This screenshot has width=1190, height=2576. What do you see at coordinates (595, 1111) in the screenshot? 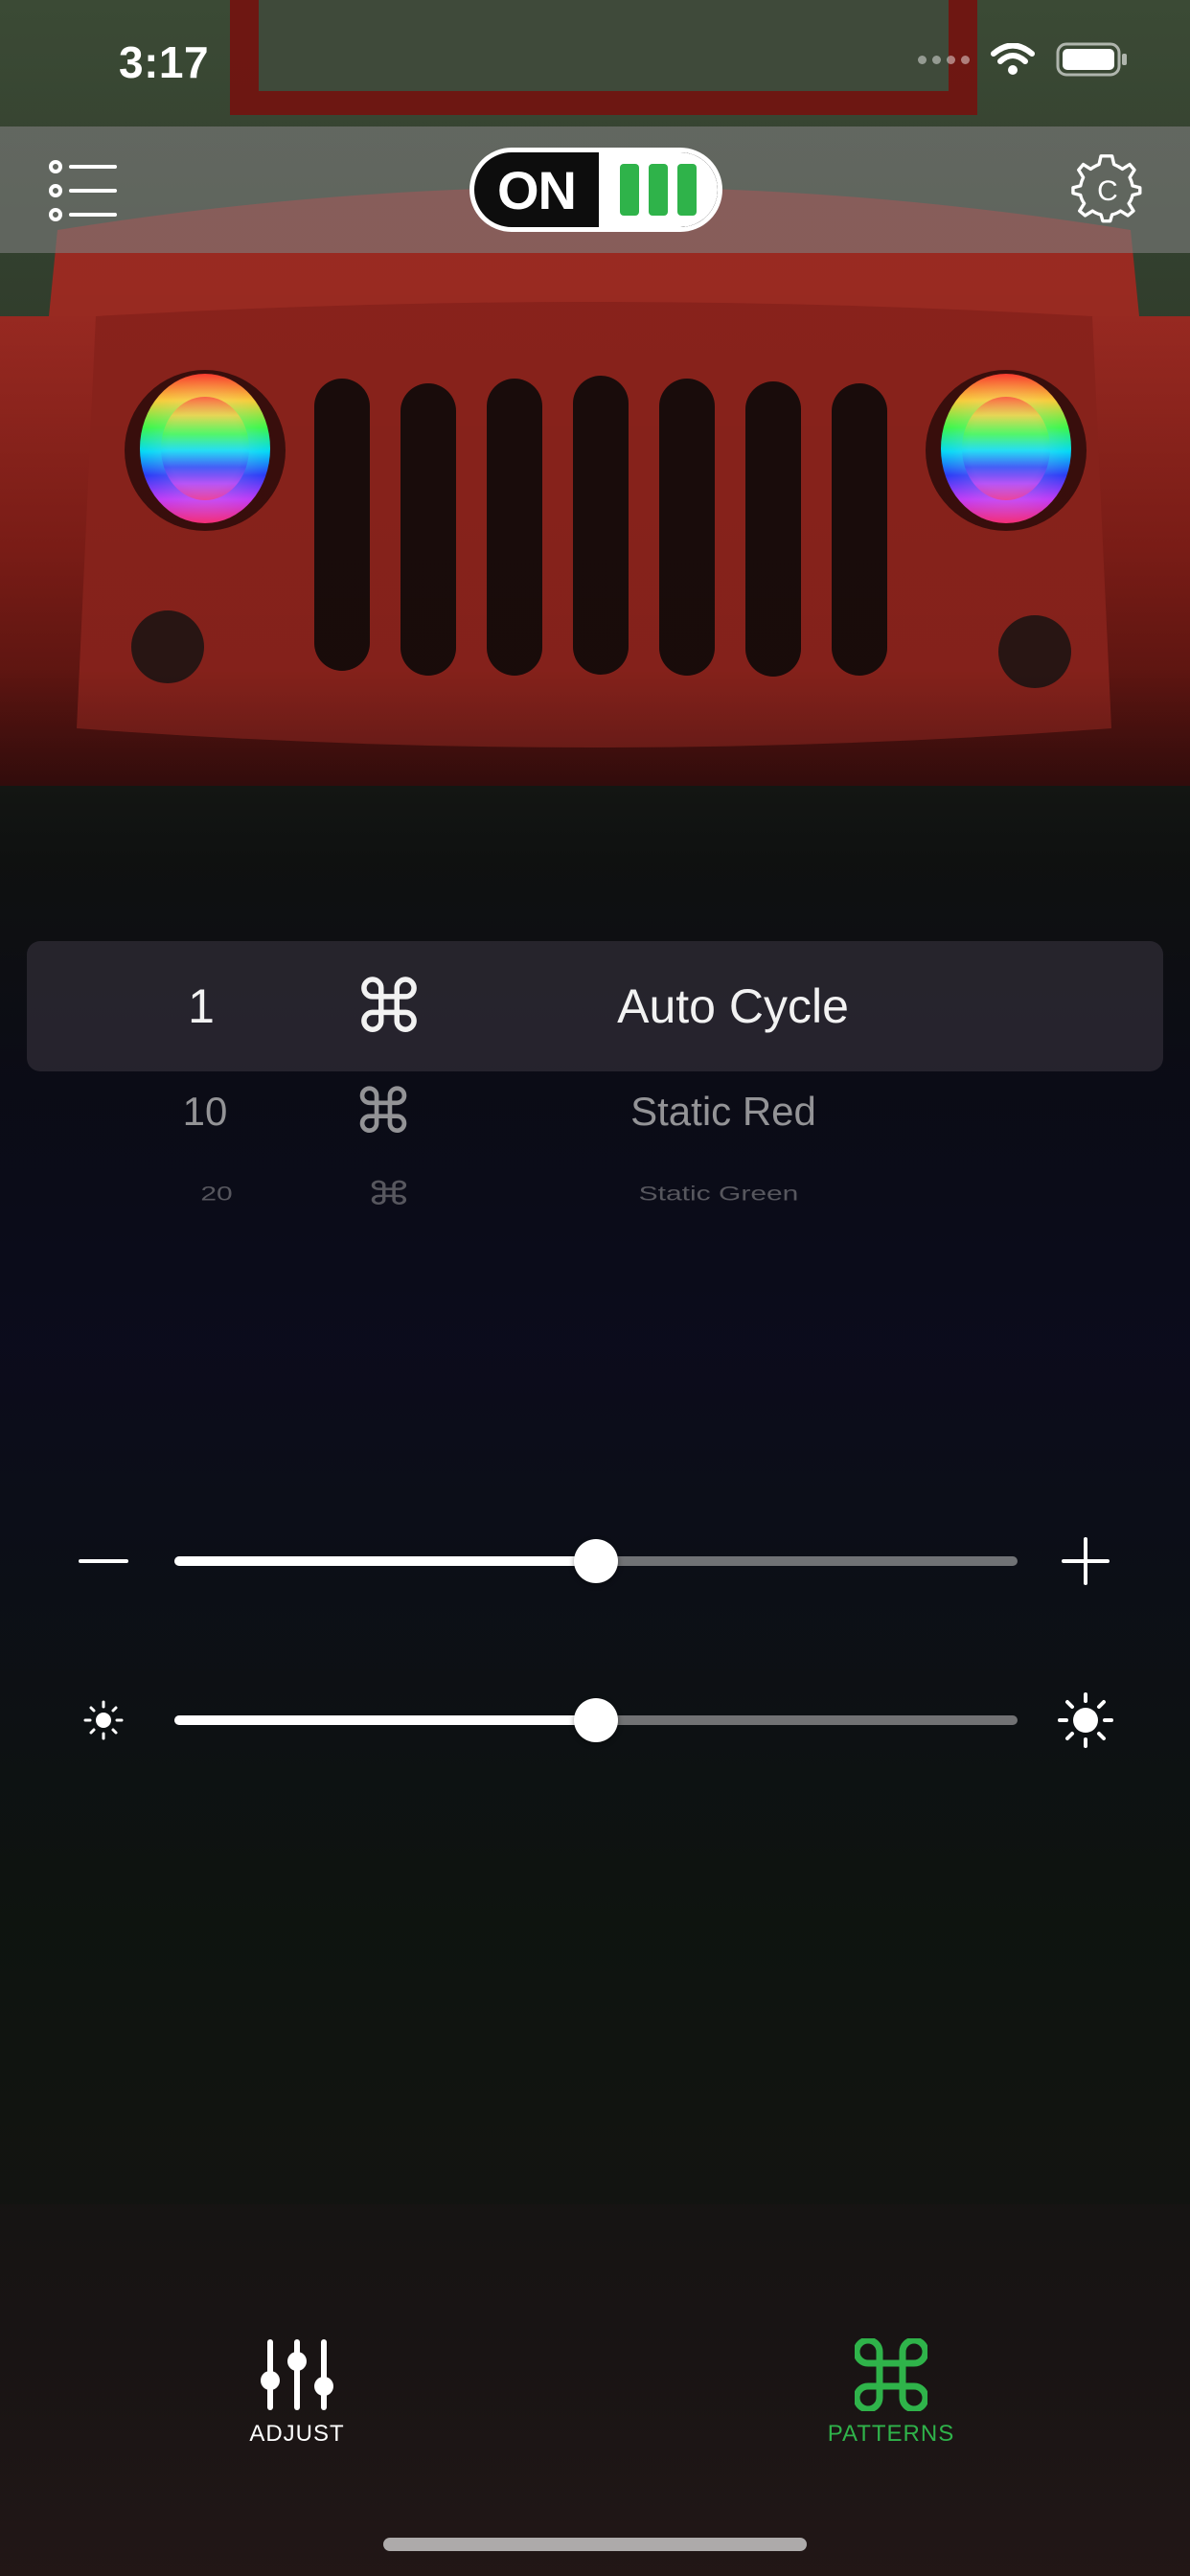
I see `pattern-row: 10 ⌘ Static Red` at bounding box center [595, 1111].